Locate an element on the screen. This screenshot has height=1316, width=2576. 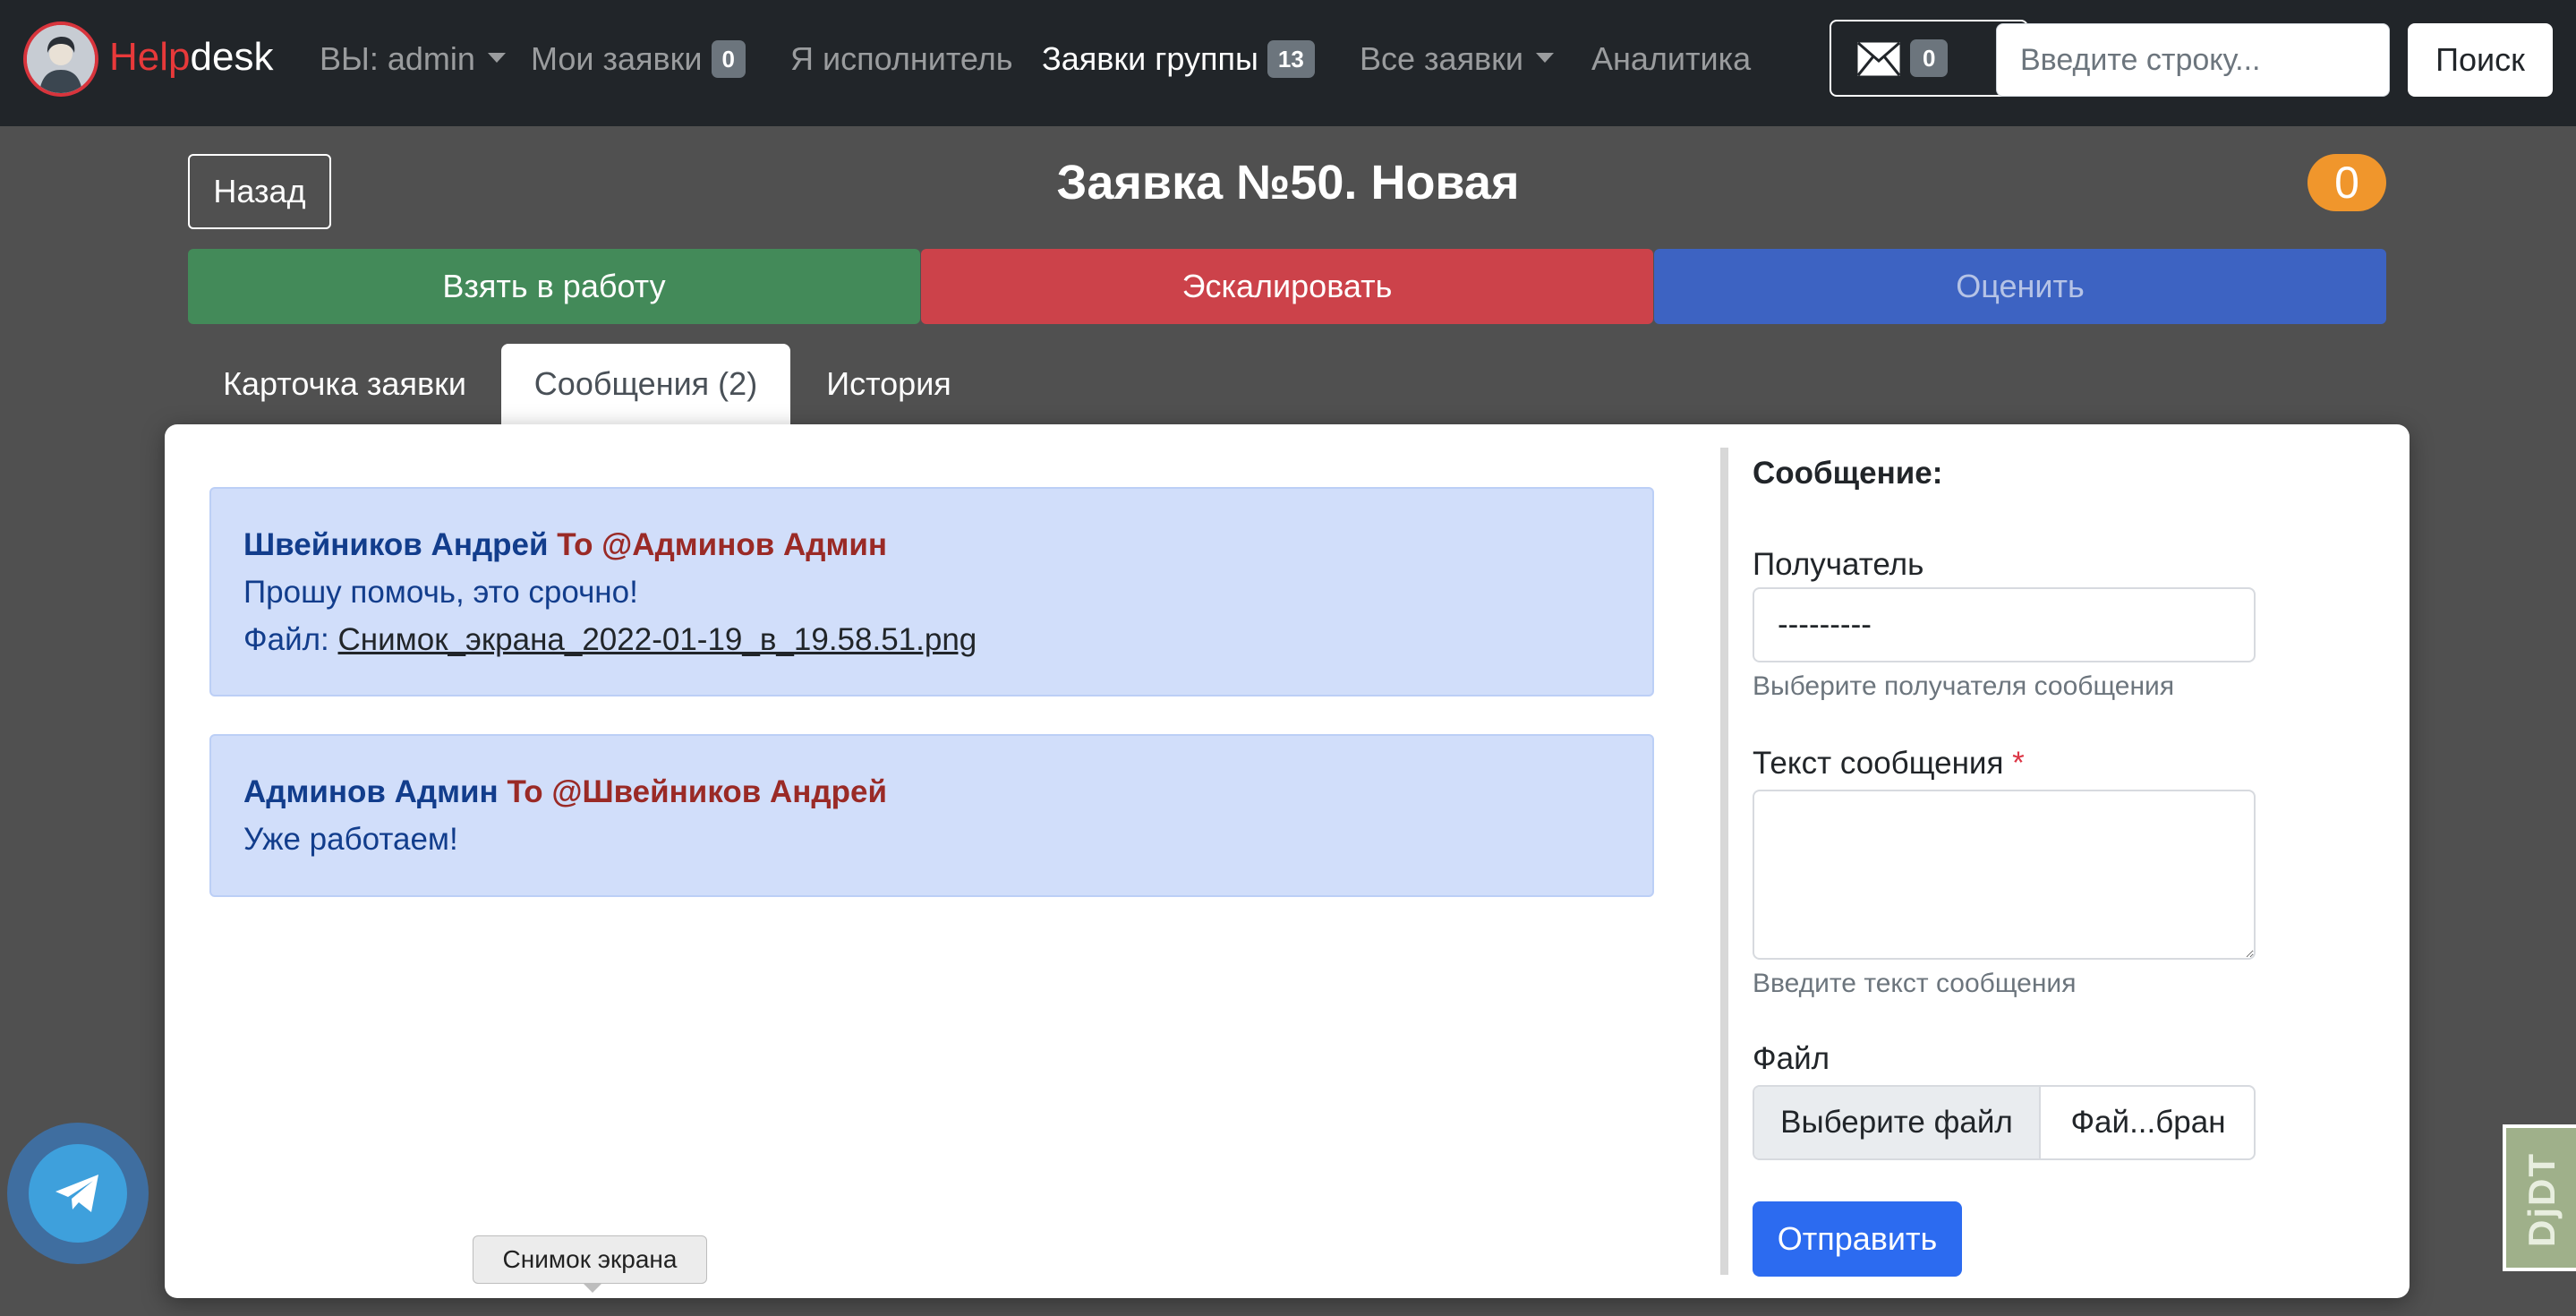
telegram-icon is located at coordinates (78, 1193).